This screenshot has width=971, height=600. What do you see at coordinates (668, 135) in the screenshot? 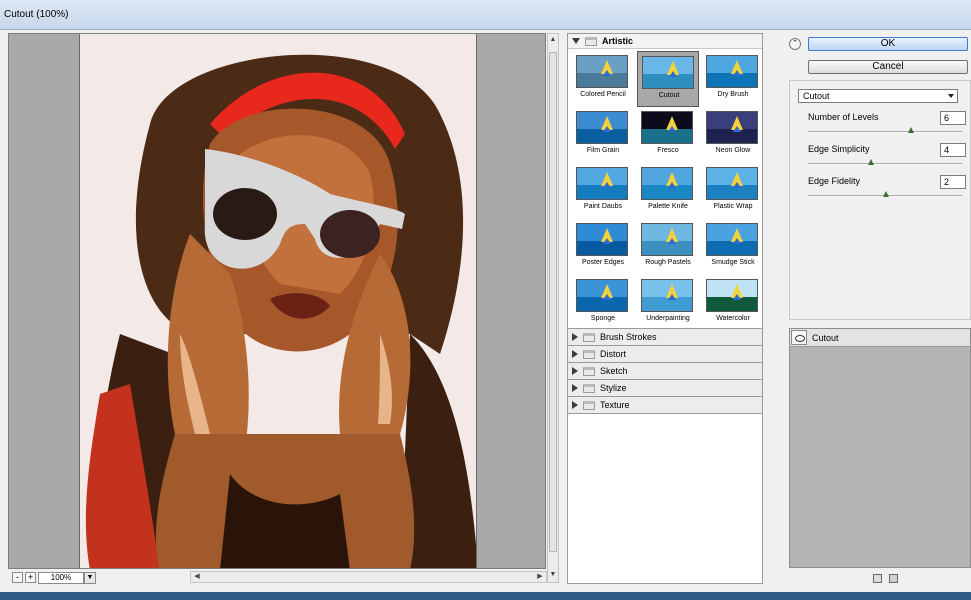
I see `filter-thumbnail: Fresco` at bounding box center [668, 135].